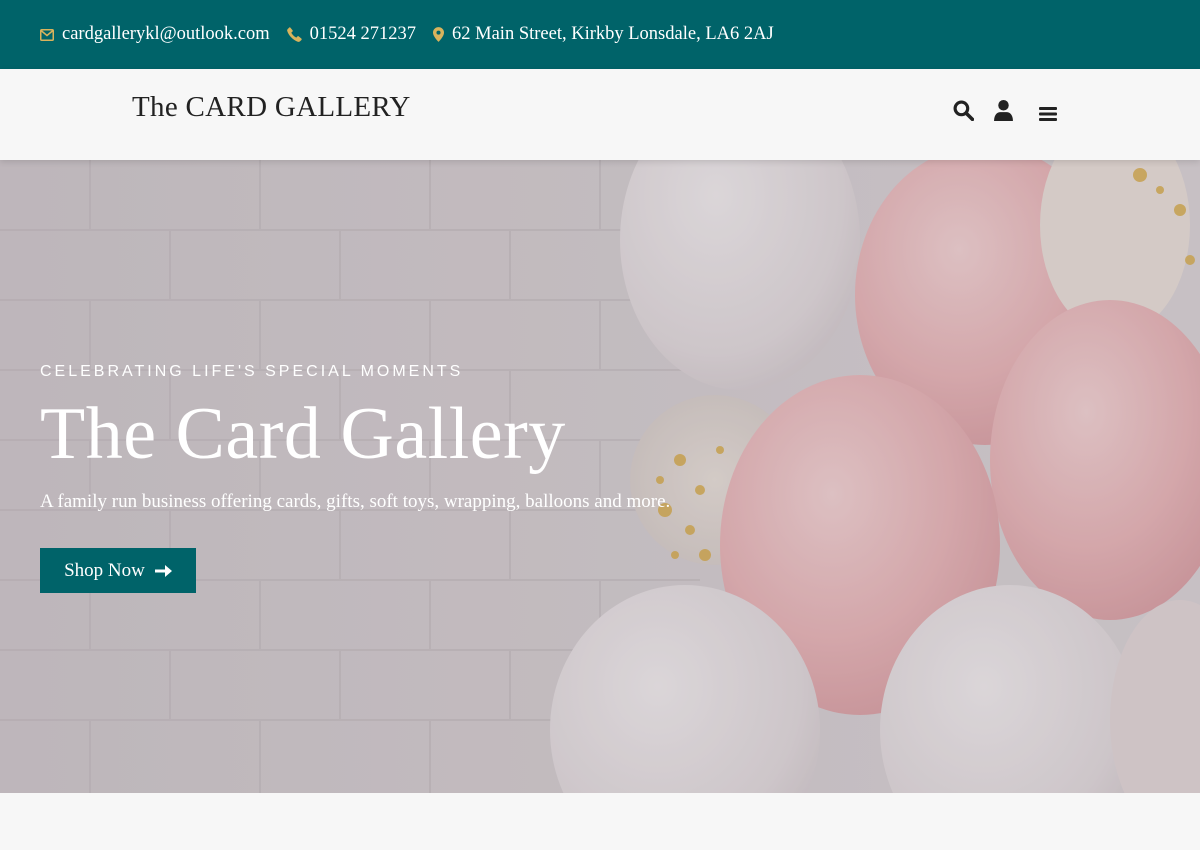  What do you see at coordinates (166, 34) in the screenshot?
I see `contact-email-text: cardgallerykl@outlook.com` at bounding box center [166, 34].